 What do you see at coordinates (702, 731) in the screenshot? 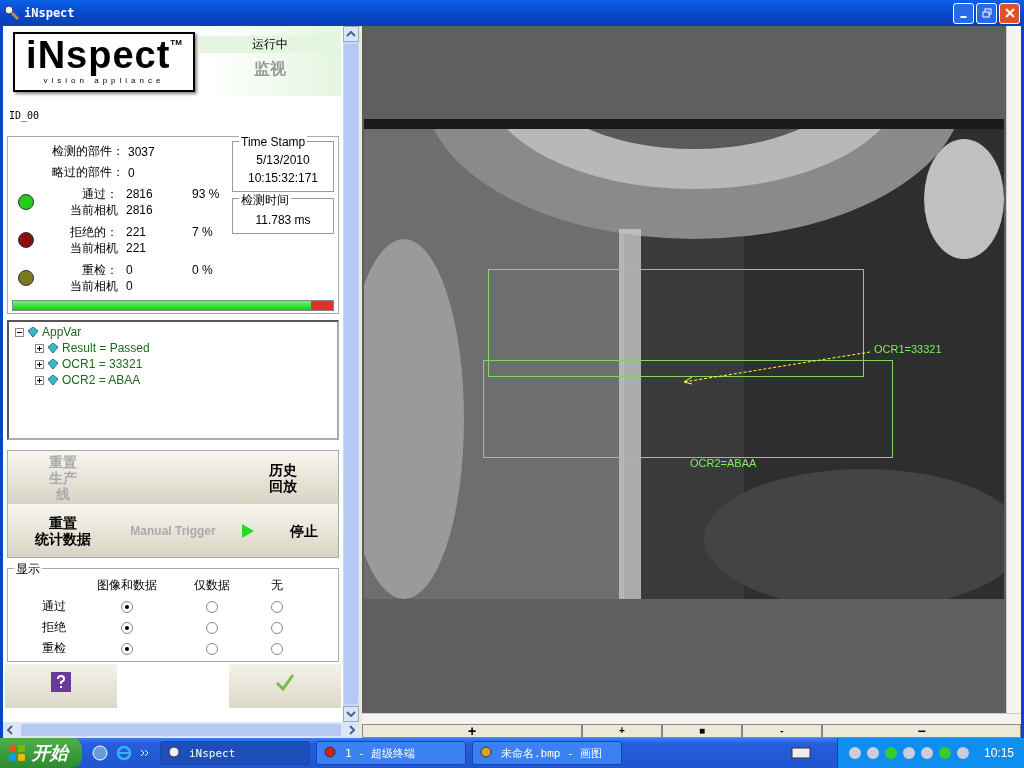
I see `zoom-button: ■` at bounding box center [702, 731].